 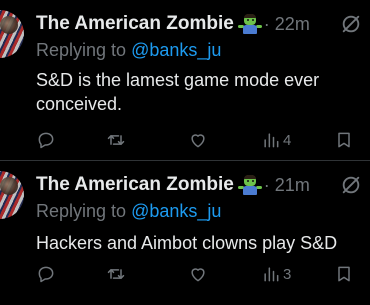 I want to click on tweet-header: The American Zombie · 22m, so click(x=201, y=24).